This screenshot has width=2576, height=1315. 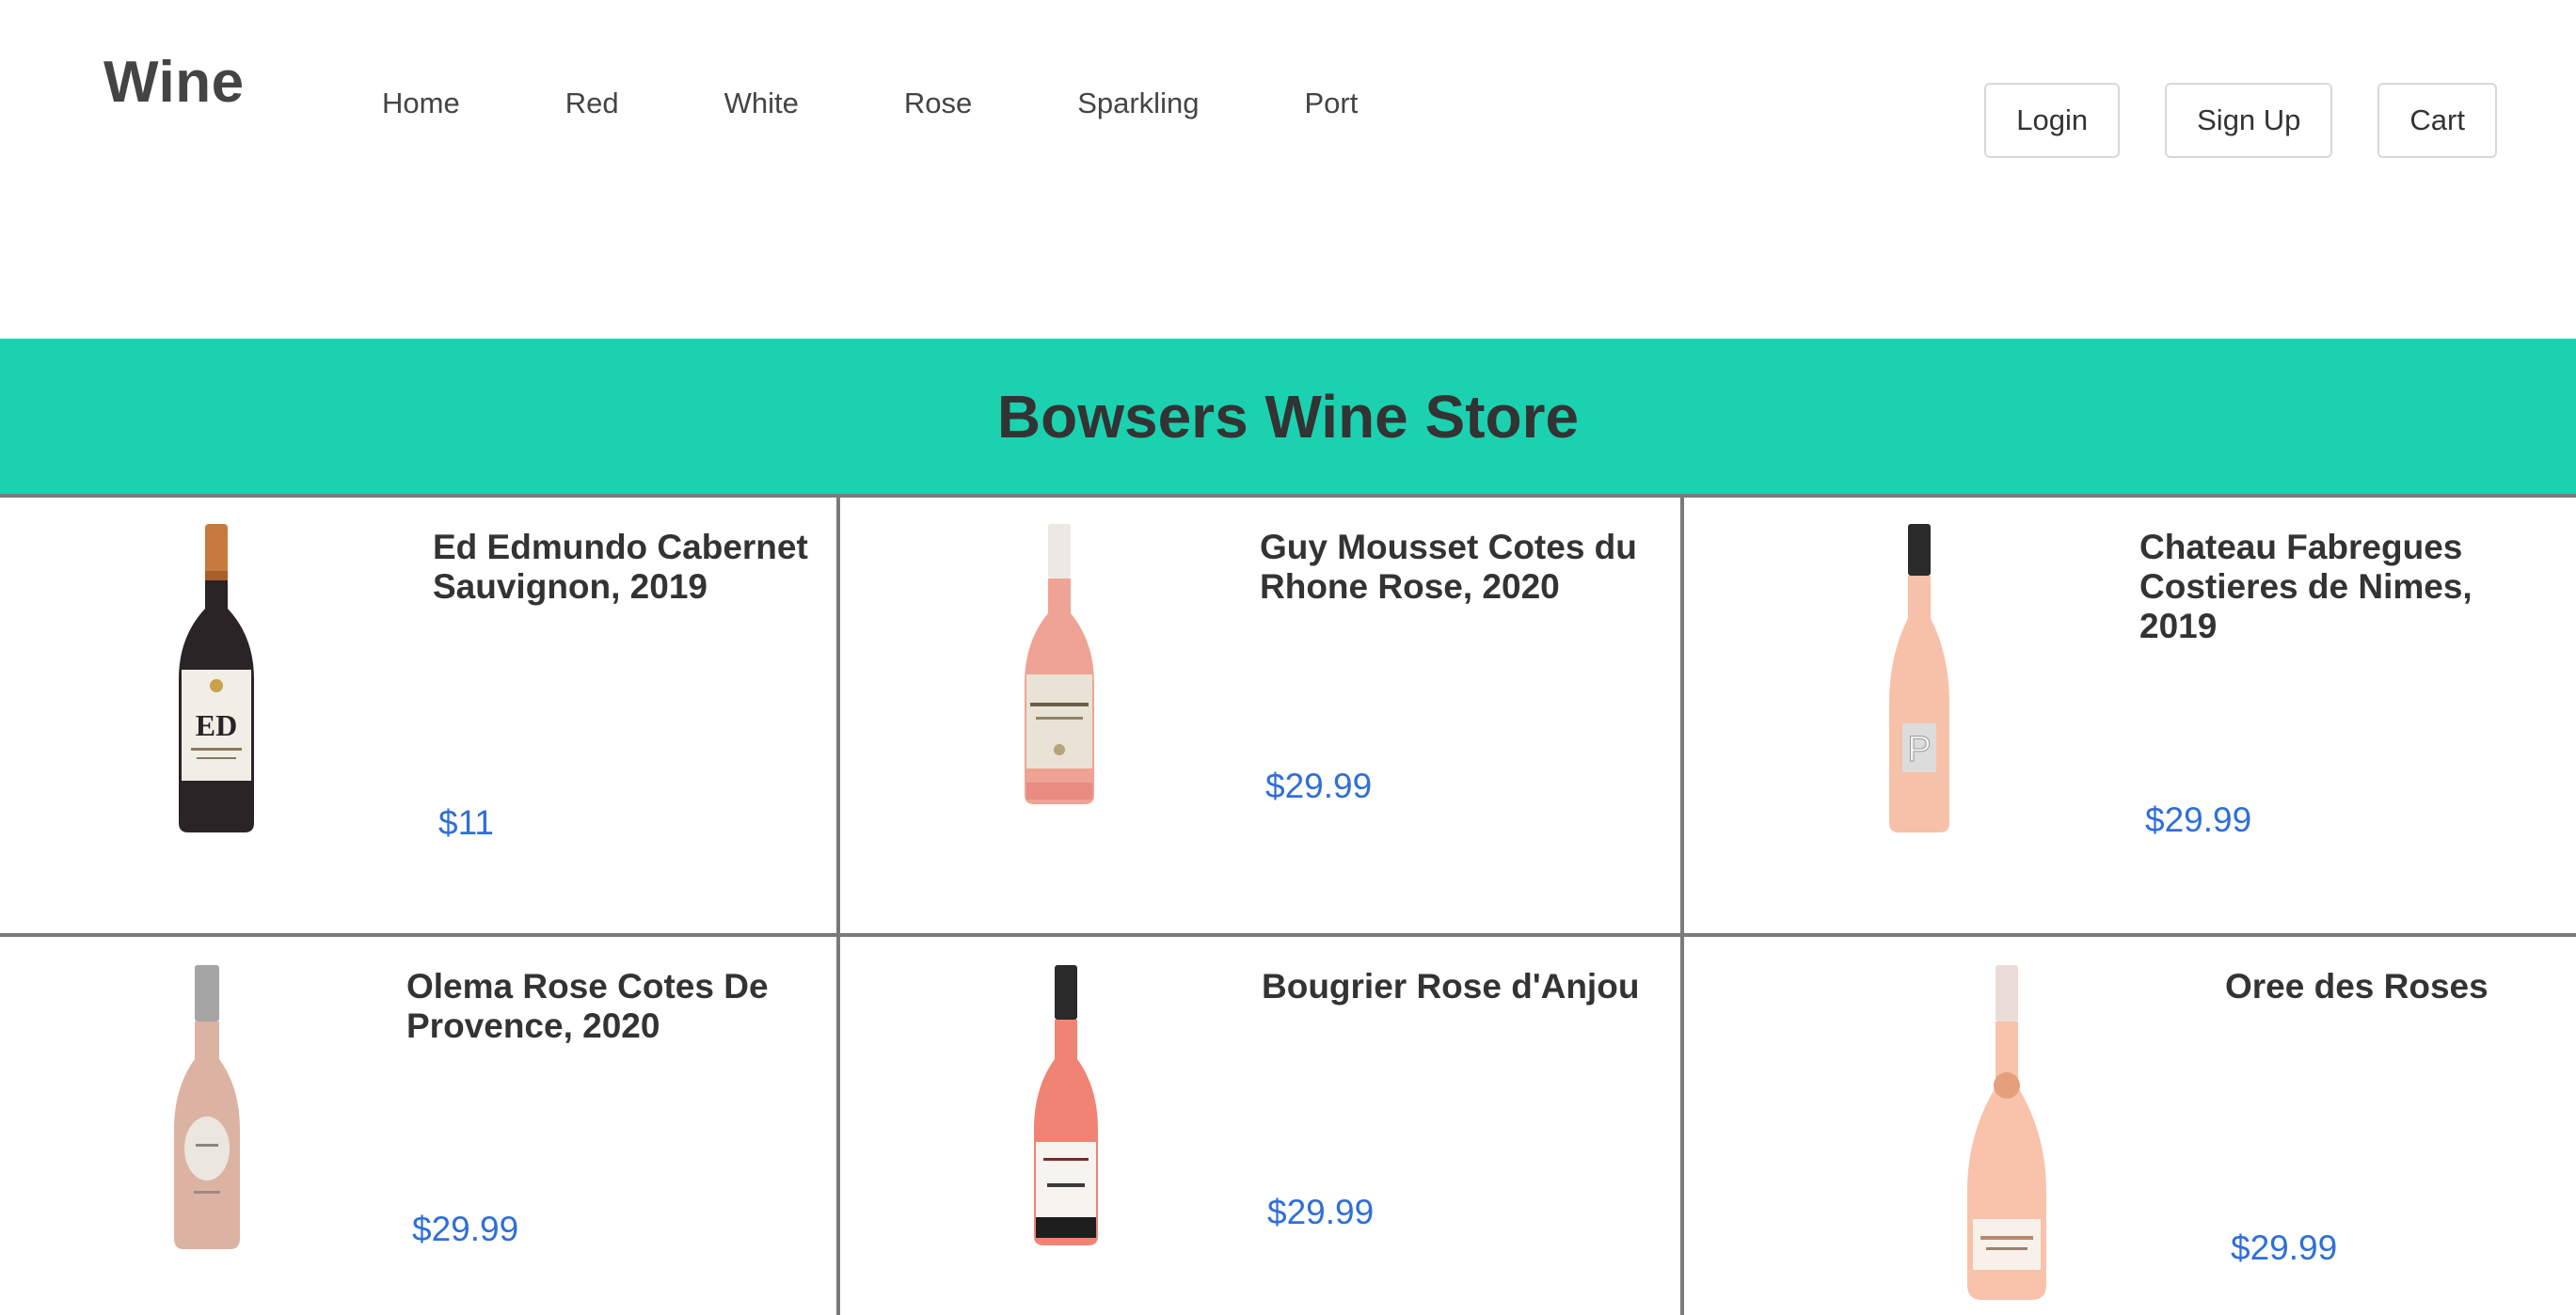 What do you see at coordinates (1467, 567) in the screenshot?
I see `product-name: Guy Mousset Cotes du Rhone Rose, 2020` at bounding box center [1467, 567].